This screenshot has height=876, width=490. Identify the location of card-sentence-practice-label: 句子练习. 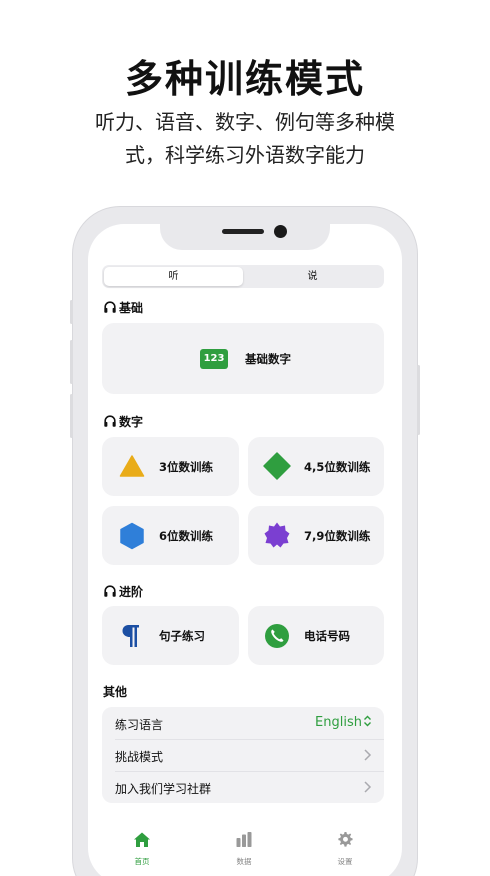
(182, 636).